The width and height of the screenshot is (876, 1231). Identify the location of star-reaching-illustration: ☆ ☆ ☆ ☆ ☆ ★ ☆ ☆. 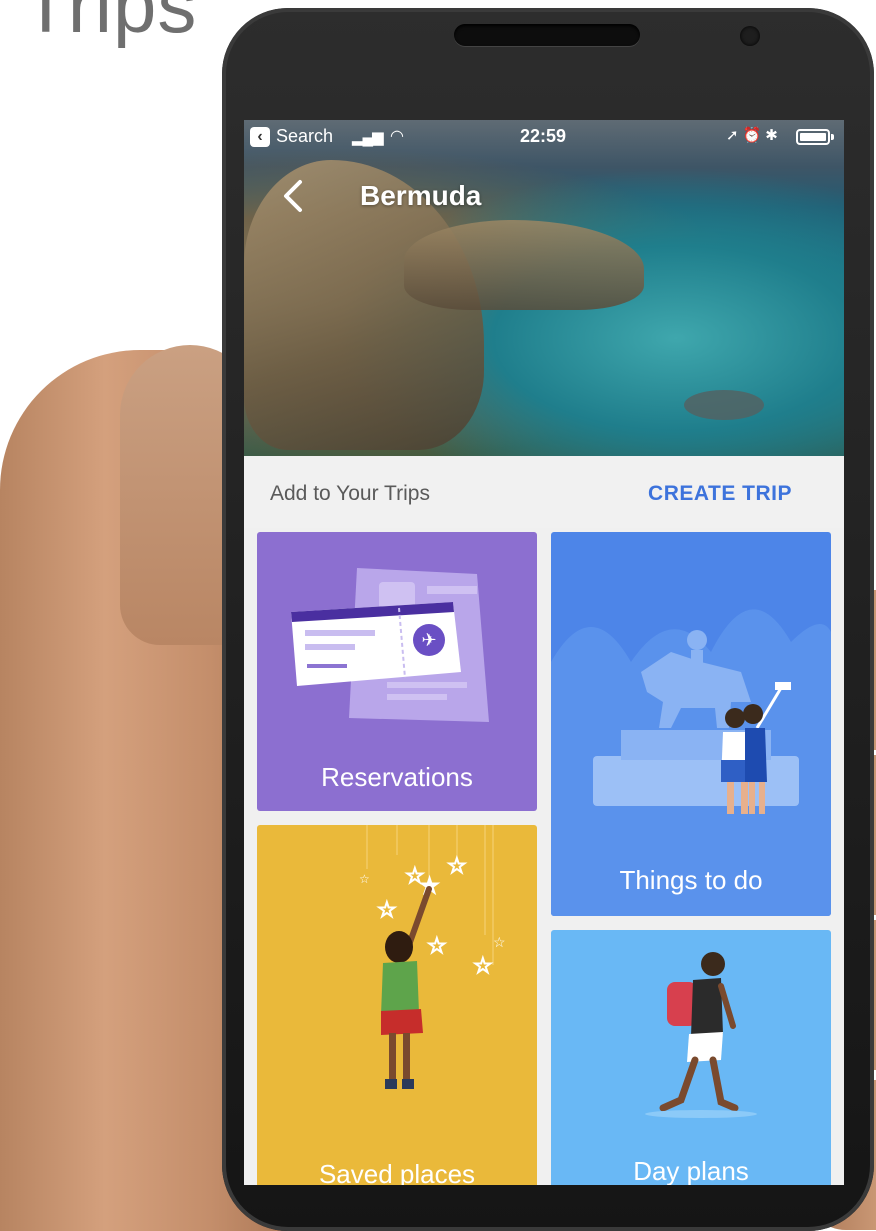
(432, 957).